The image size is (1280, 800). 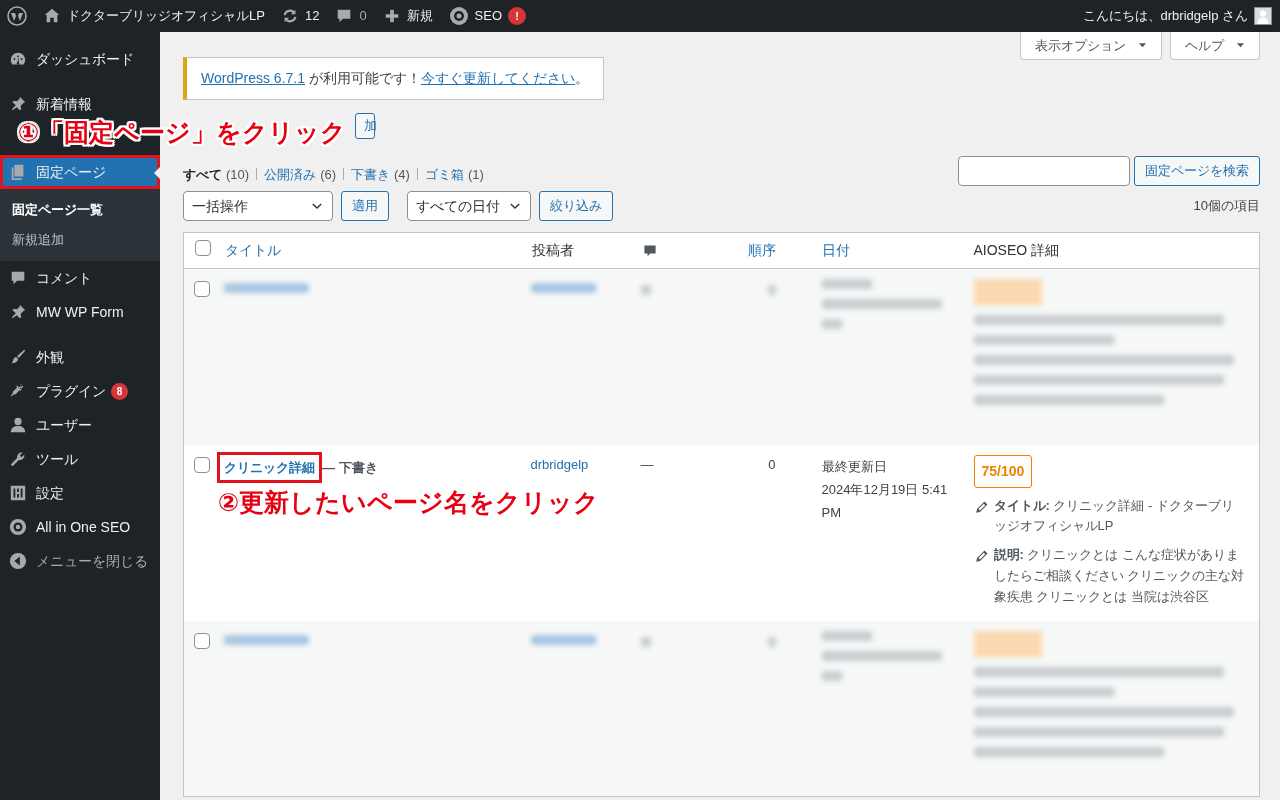 I want to click on column-header-link: 日付, so click(x=835, y=250).